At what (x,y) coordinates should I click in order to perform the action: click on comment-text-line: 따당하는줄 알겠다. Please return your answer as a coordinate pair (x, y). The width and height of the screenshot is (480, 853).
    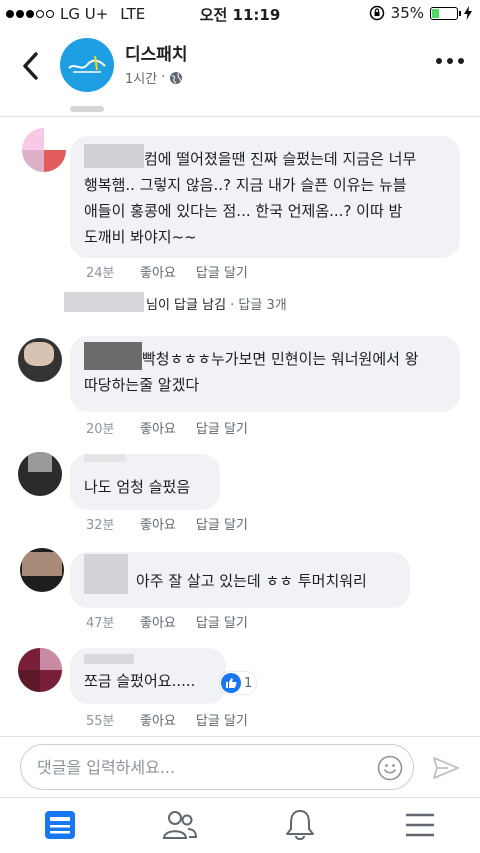
    Looking at the image, I should click on (142, 385).